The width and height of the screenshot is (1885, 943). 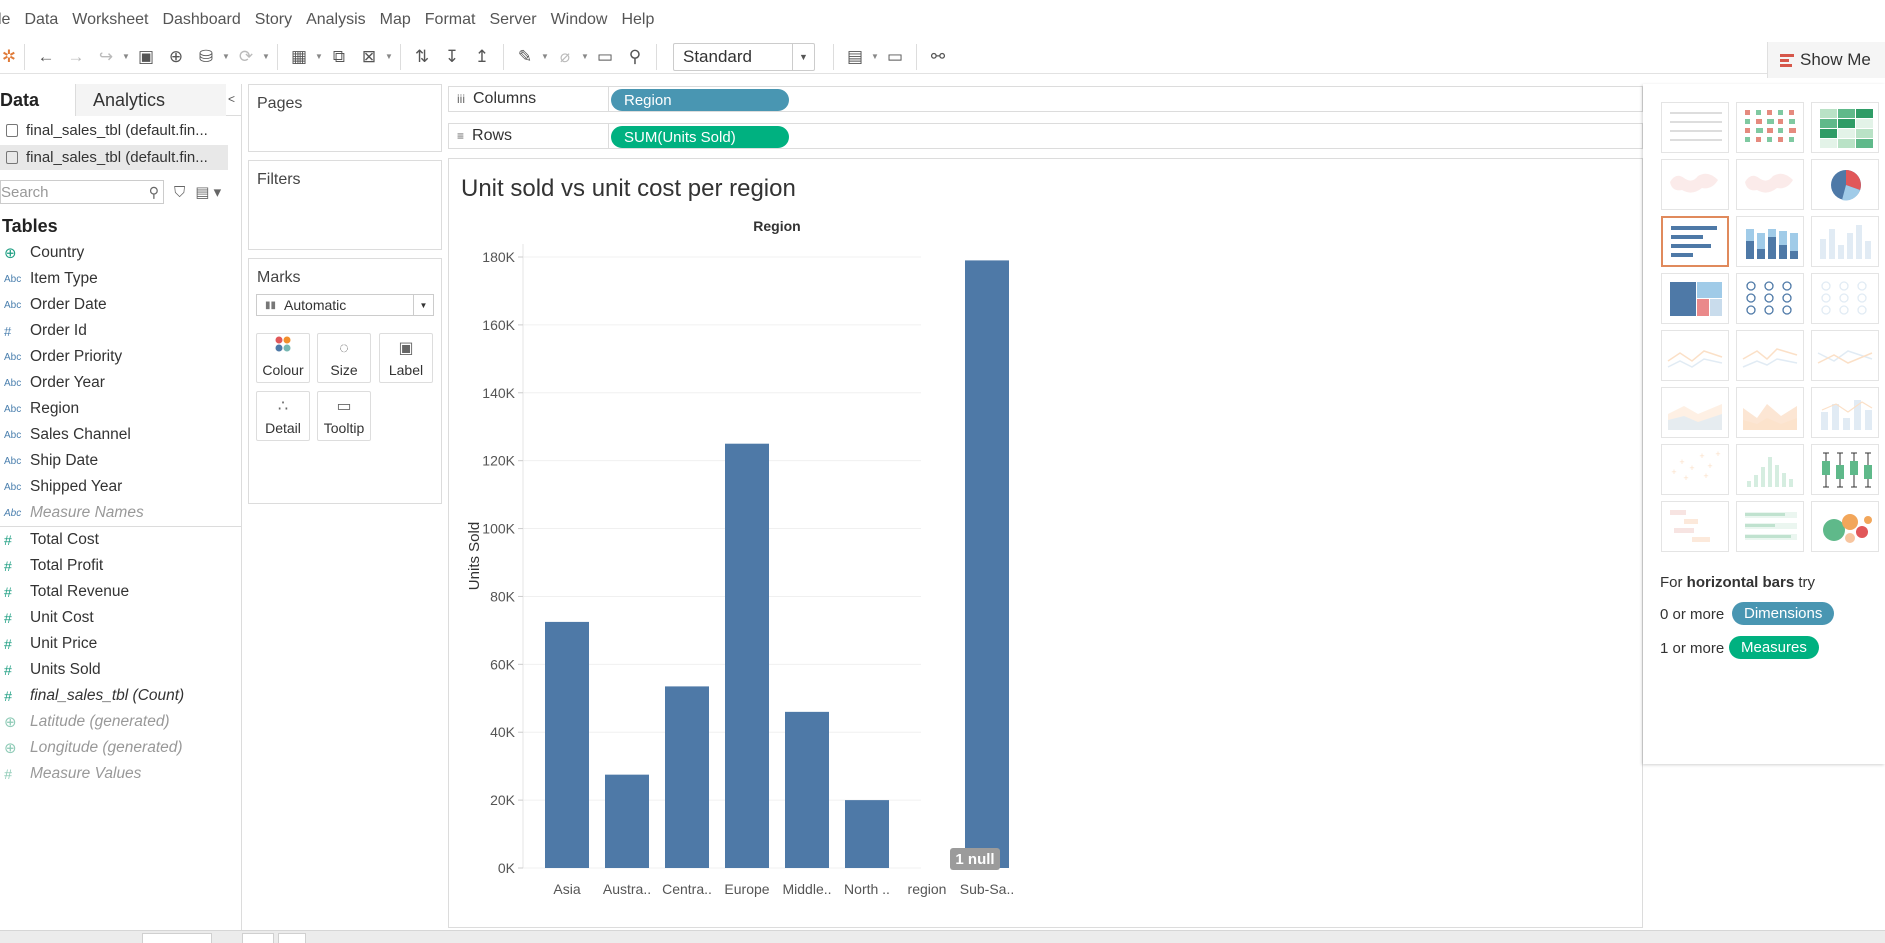 What do you see at coordinates (579, 20) in the screenshot?
I see `menu-window: Window` at bounding box center [579, 20].